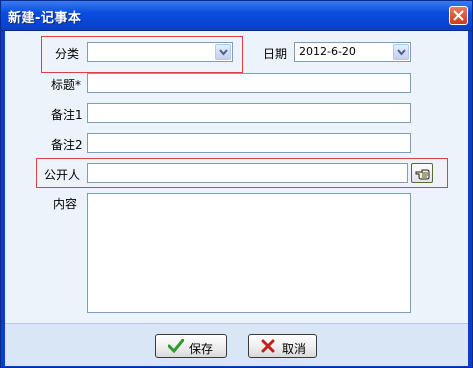 This screenshot has width=473, height=368. What do you see at coordinates (236, 16) in the screenshot?
I see `title-bar: 新建-记事本` at bounding box center [236, 16].